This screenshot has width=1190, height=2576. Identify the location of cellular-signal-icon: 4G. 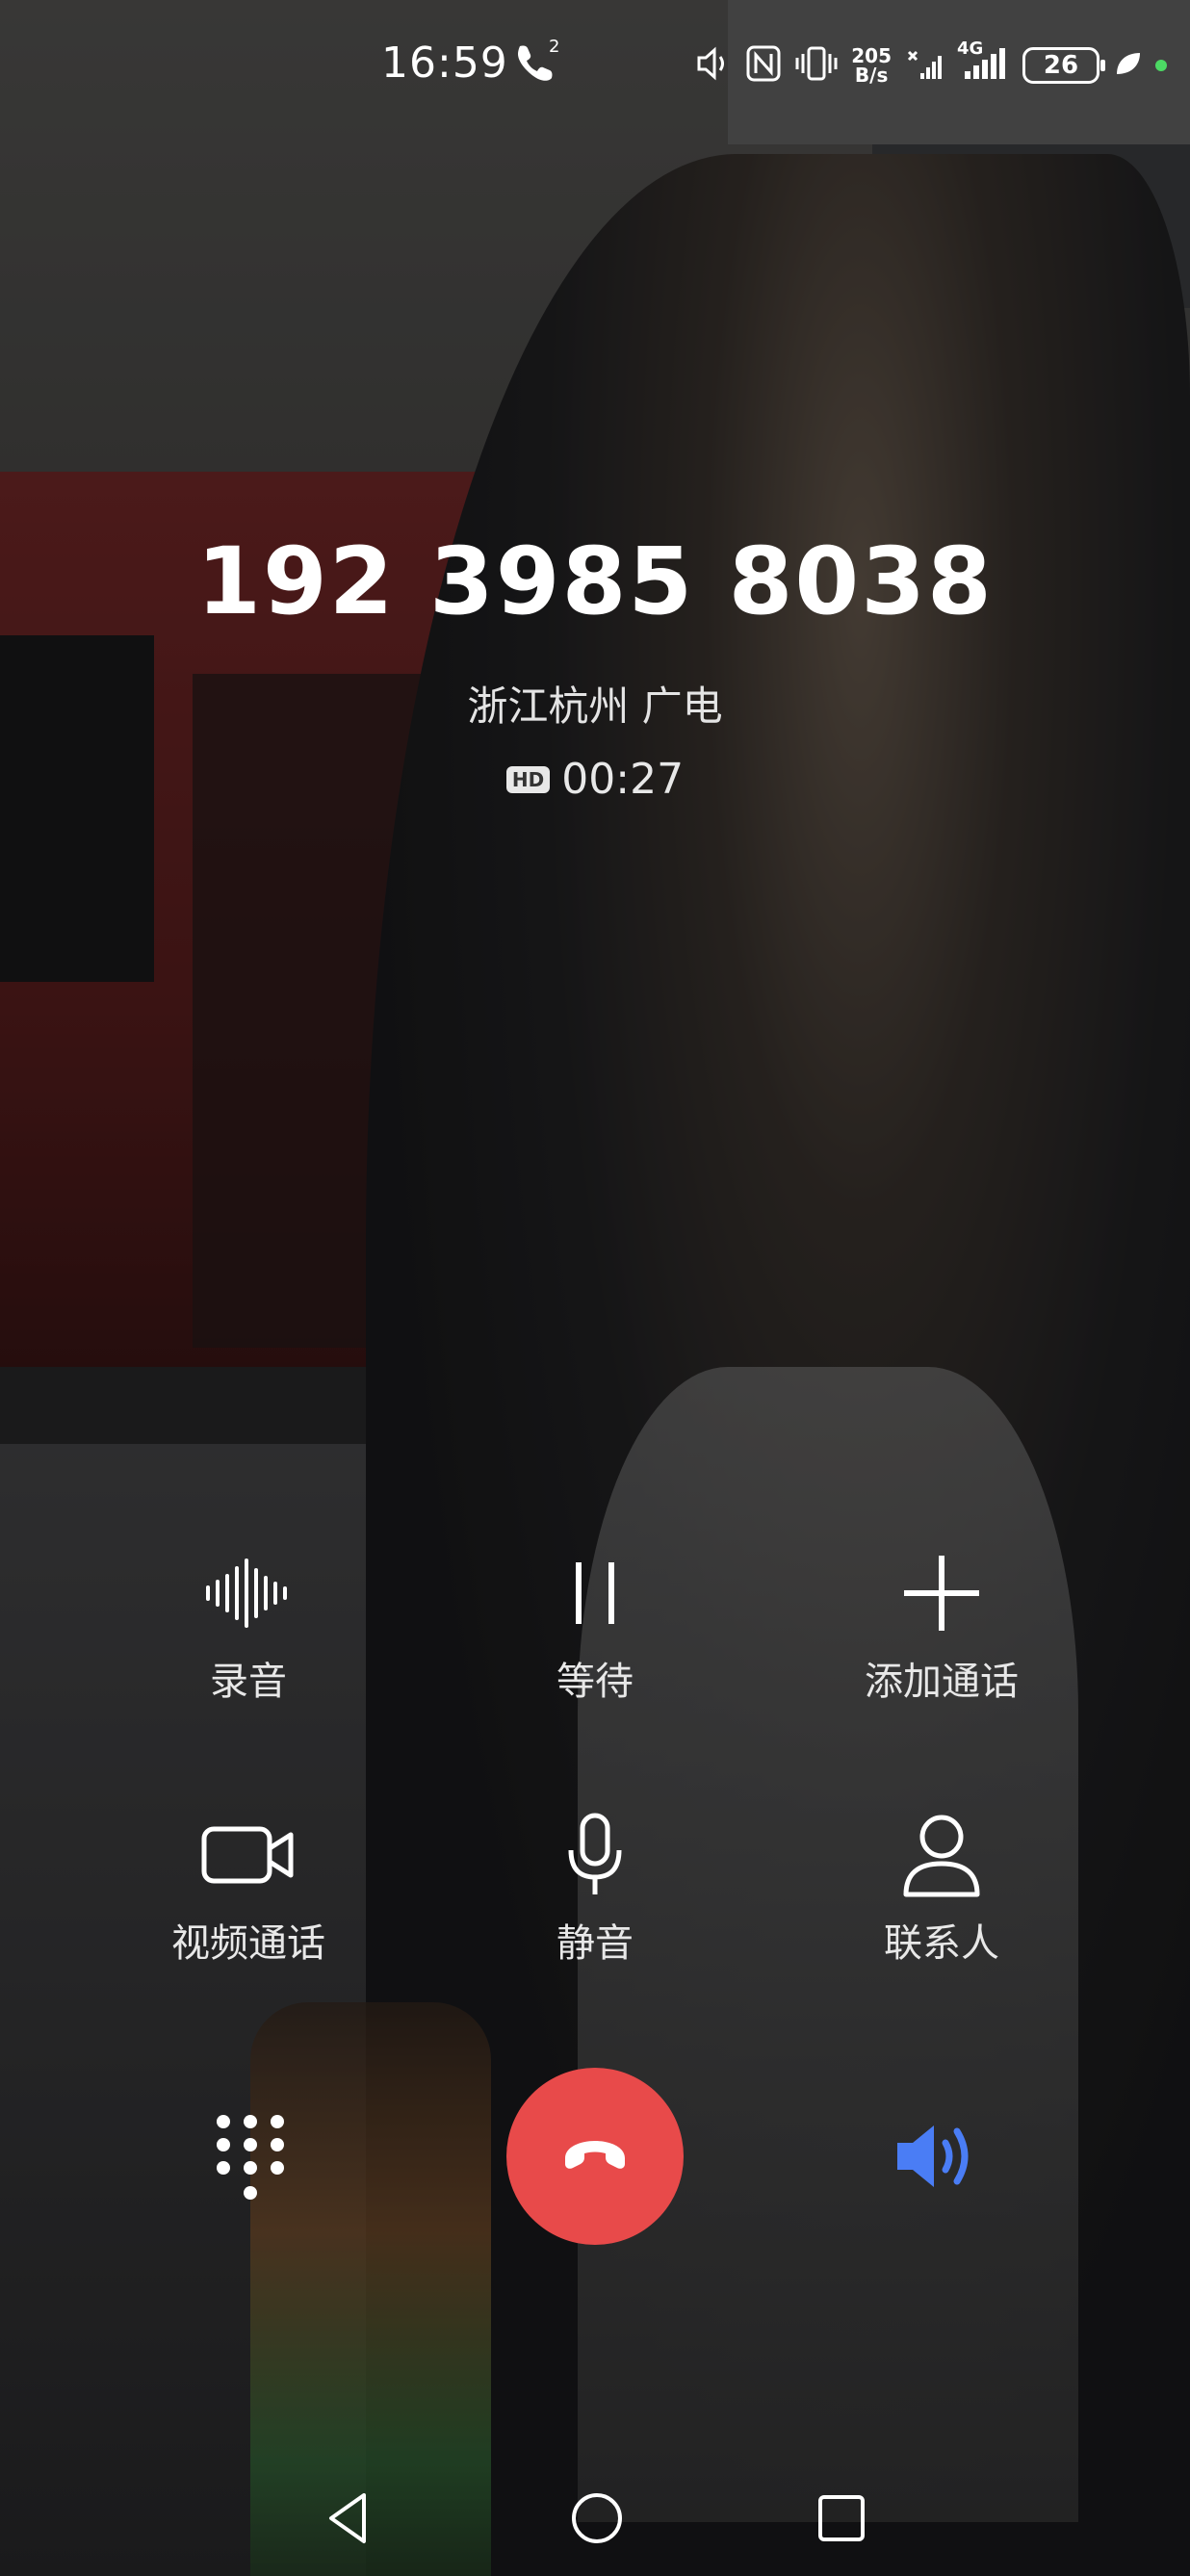
(983, 63).